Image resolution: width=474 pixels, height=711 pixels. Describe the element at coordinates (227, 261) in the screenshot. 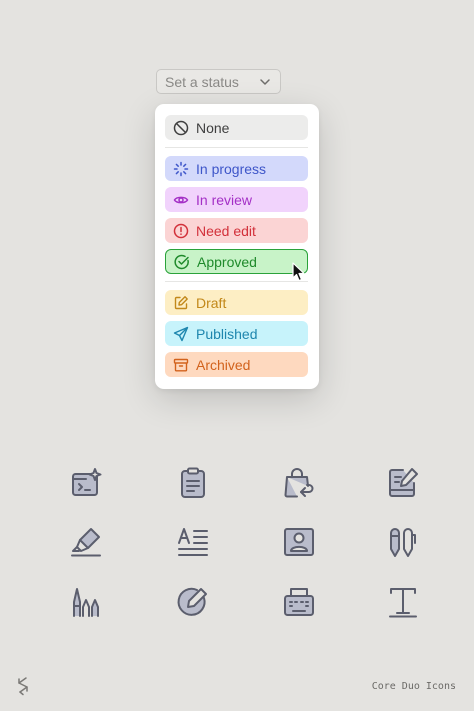

I see `status-option-label: Approved` at that location.